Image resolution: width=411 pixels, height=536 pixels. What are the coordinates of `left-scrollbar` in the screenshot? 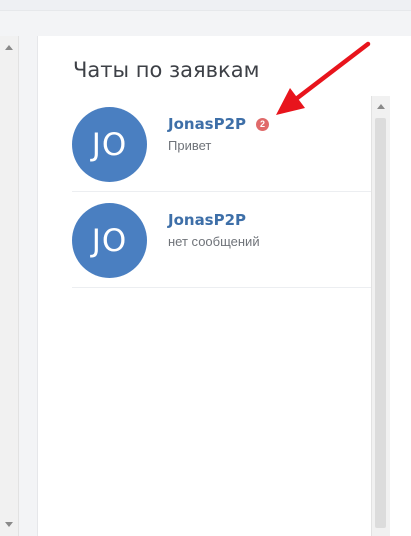 It's located at (9, 286).